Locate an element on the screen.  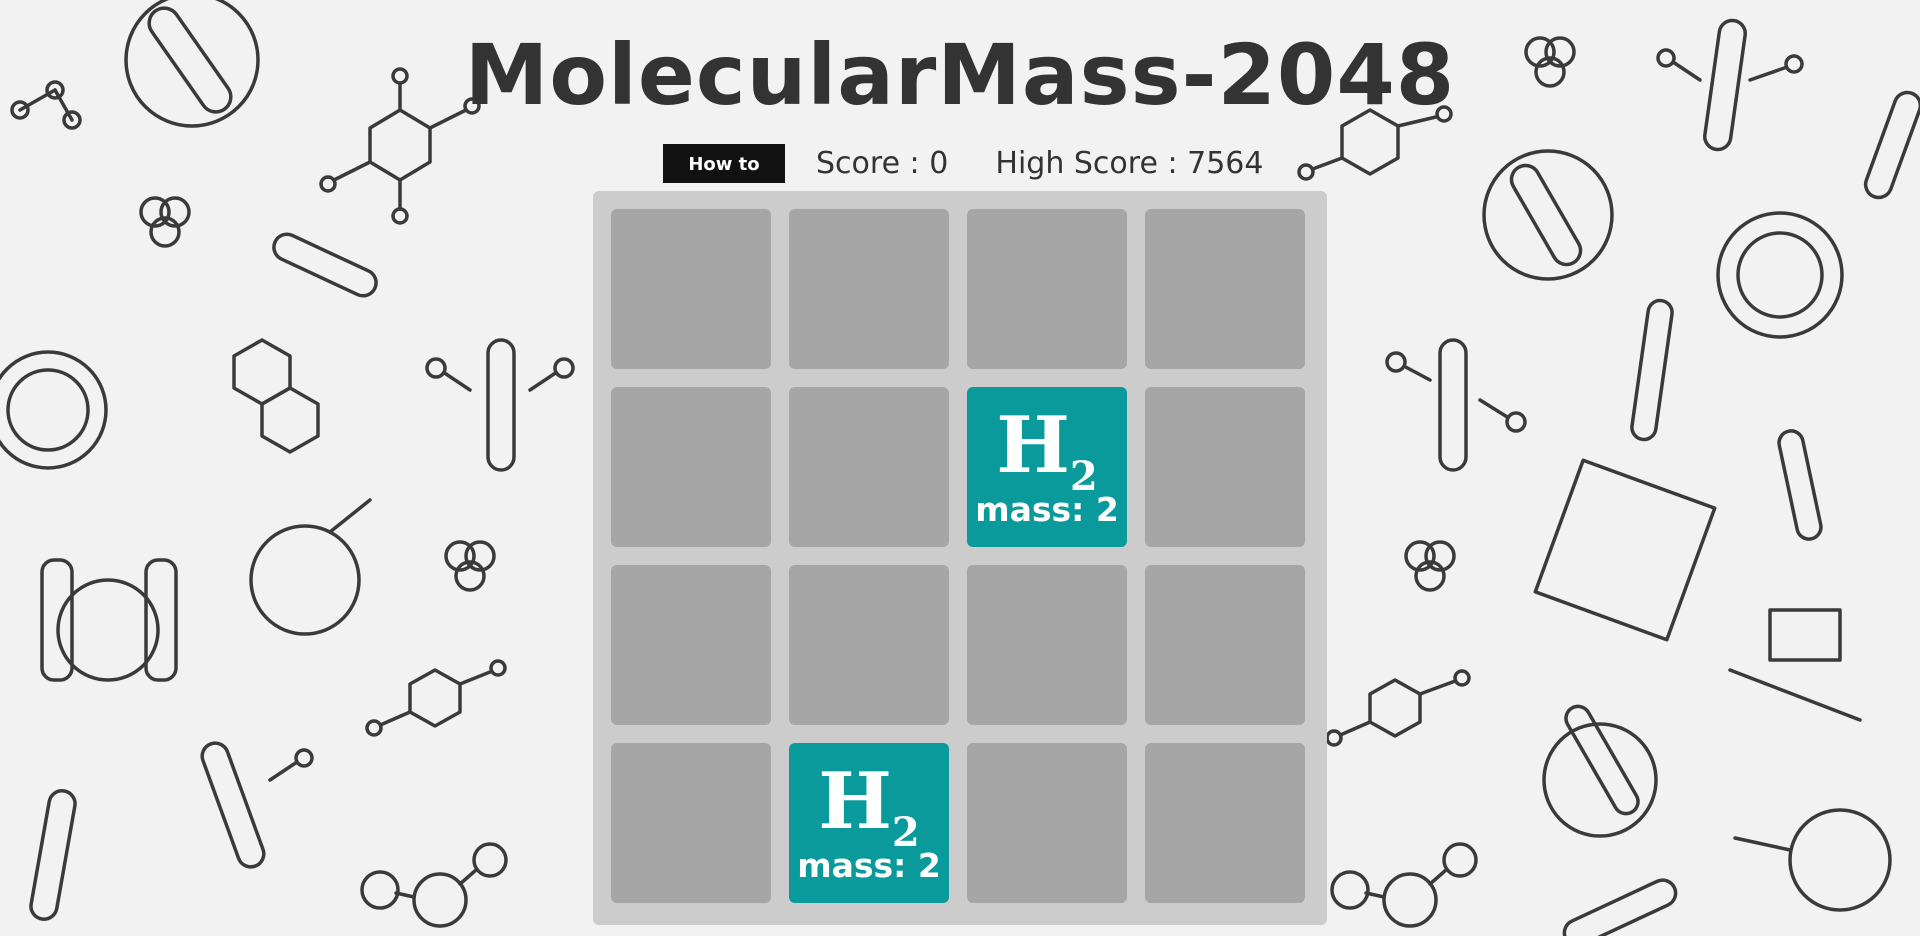
score-bar: Score : 0 High Score : 7564 is located at coordinates (1040, 164).